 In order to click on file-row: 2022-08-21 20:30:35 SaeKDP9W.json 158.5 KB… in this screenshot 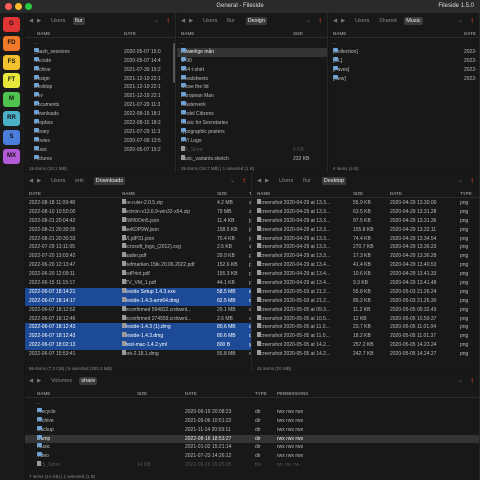, I will do `click(138, 230)`.